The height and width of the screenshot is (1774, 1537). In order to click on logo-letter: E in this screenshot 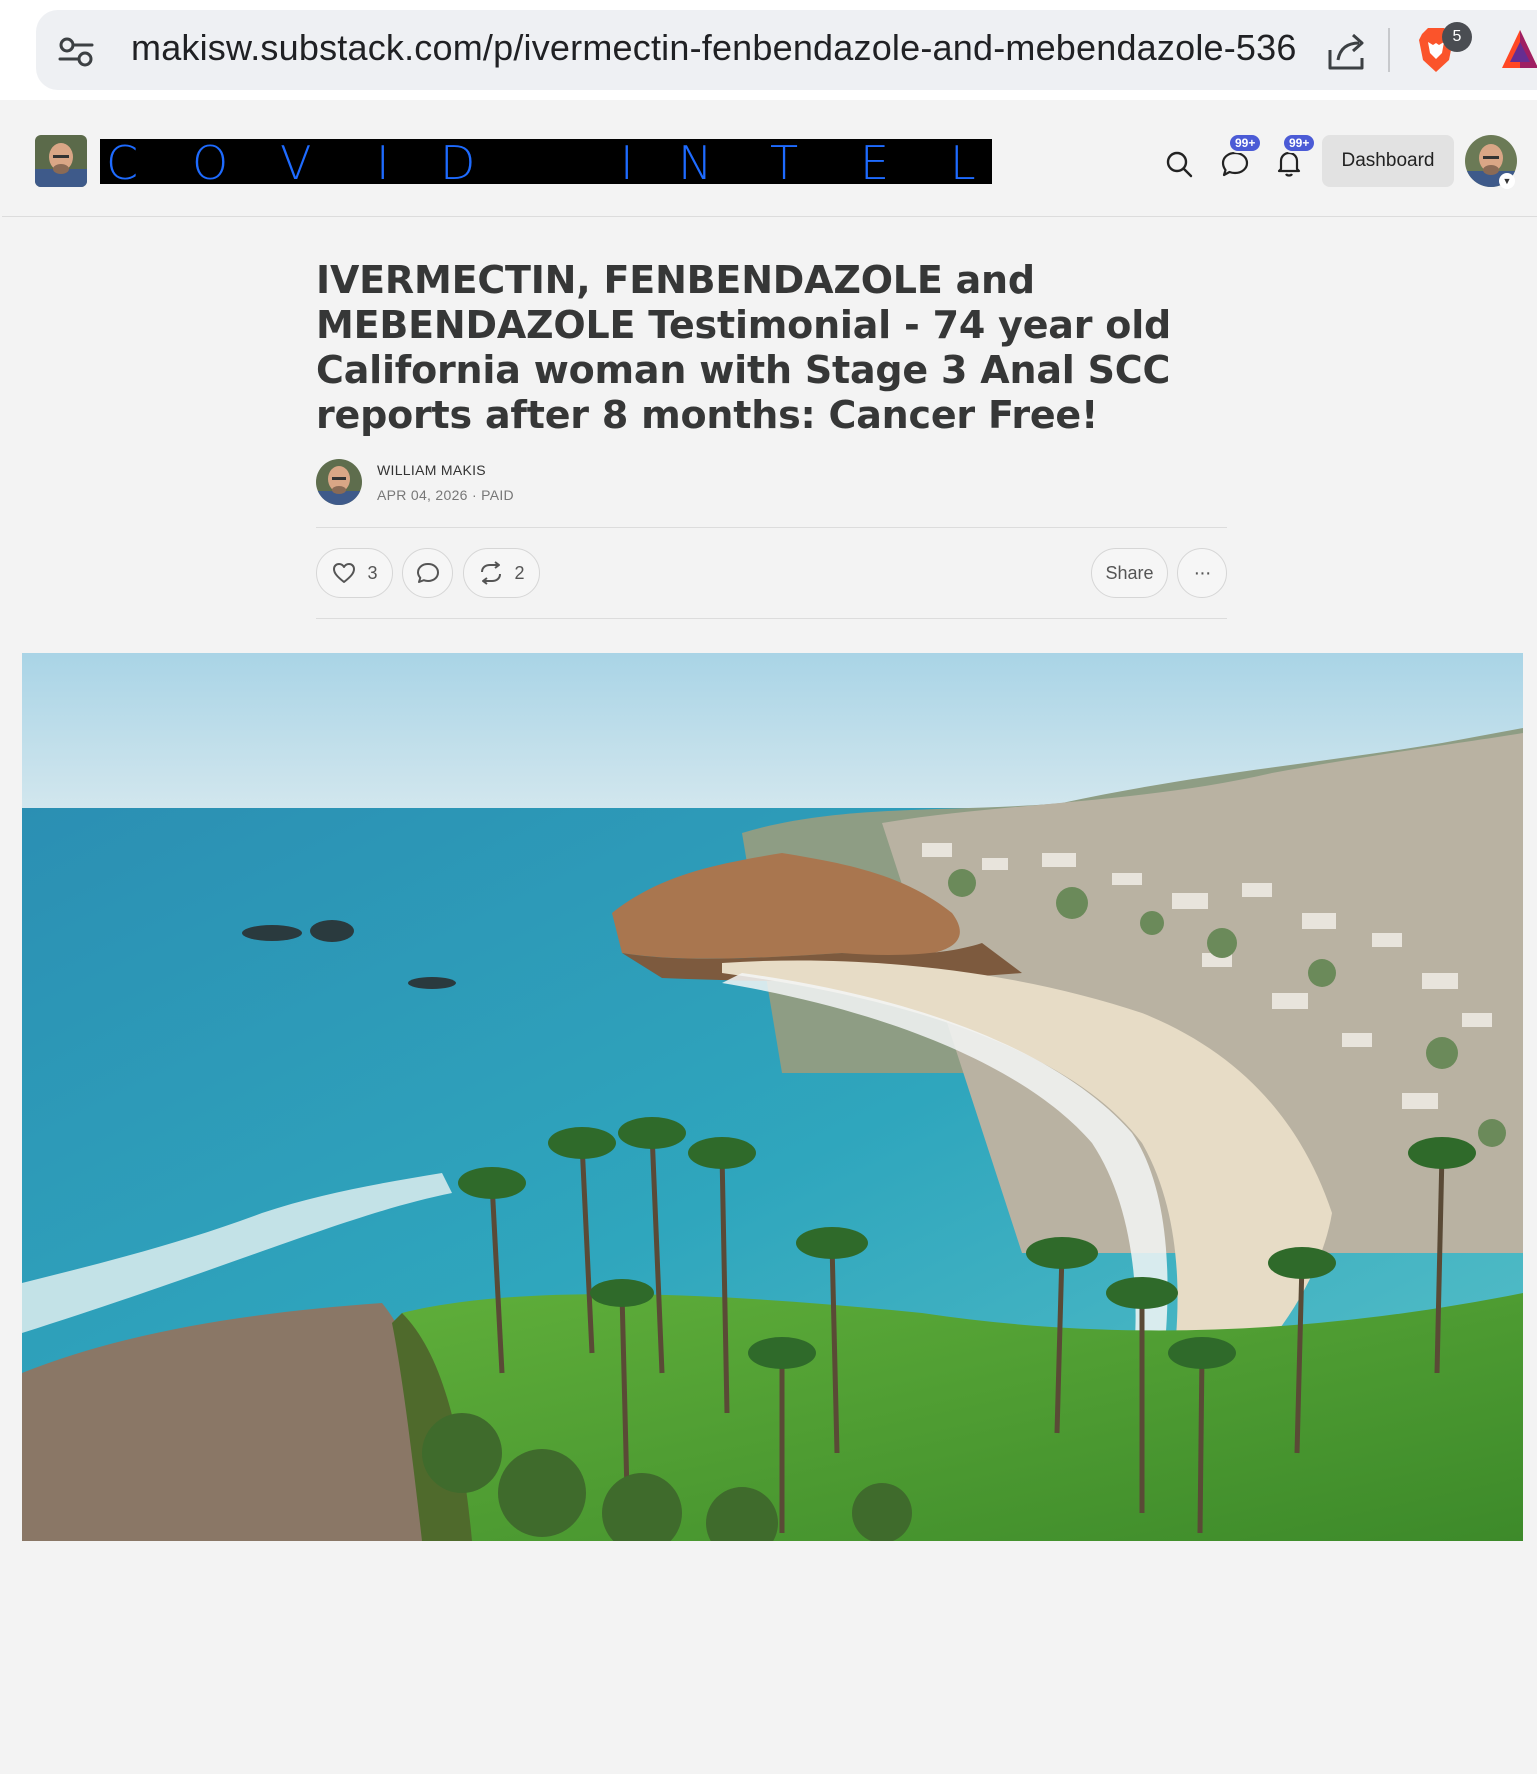, I will do `click(875, 163)`.